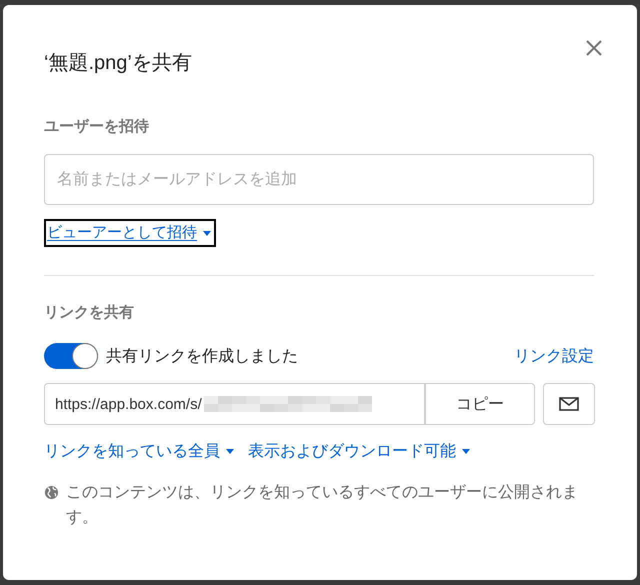 This screenshot has height=585, width=640. I want to click on invite-role-link: ビューアーとして招待, so click(130, 233).